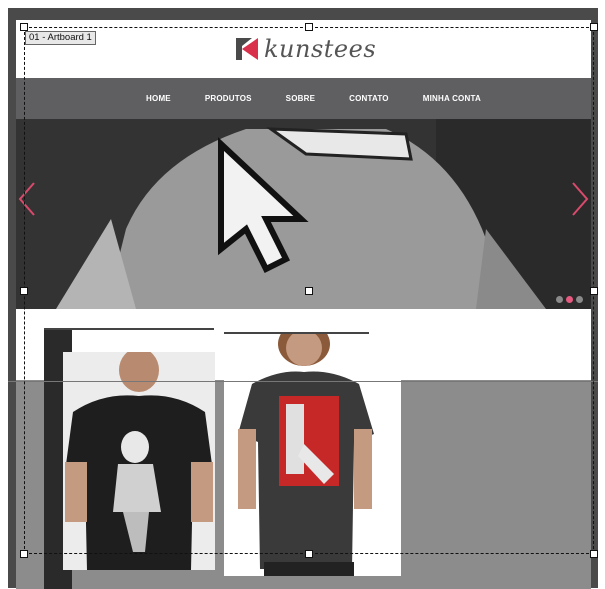  I want to click on nav-item-contato: CONTATO, so click(369, 98).